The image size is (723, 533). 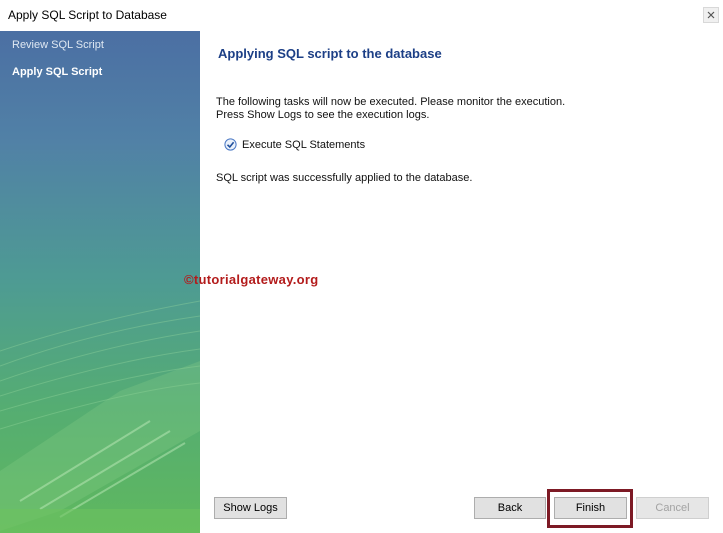 I want to click on finish-button: Finish, so click(x=590, y=508).